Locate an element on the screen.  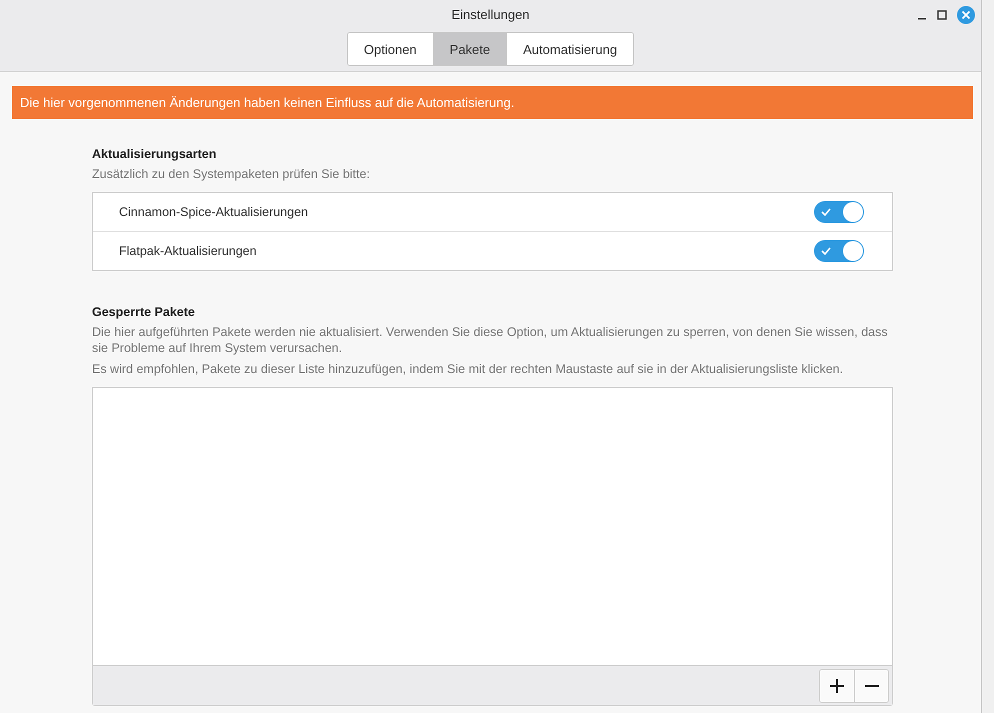
plus-icon is located at coordinates (837, 686).